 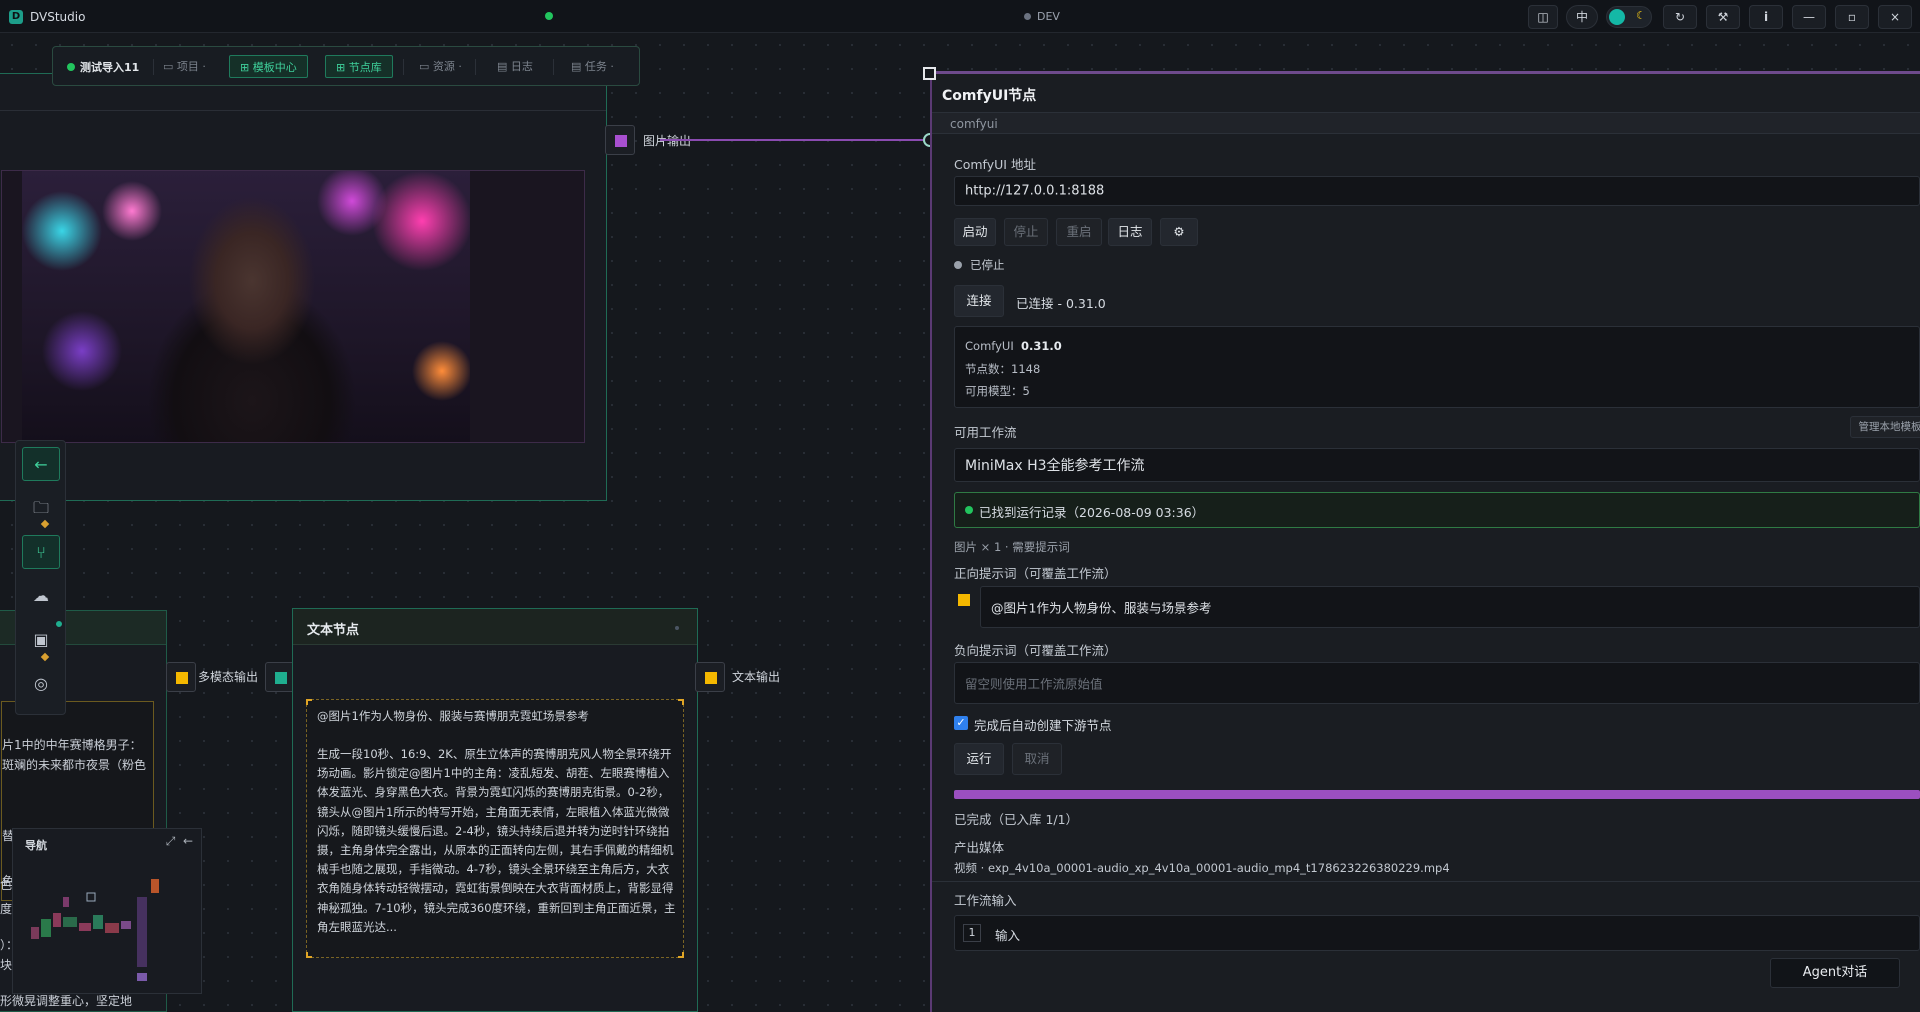 I want to click on tools-icon: ⚒, so click(x=1723, y=17).